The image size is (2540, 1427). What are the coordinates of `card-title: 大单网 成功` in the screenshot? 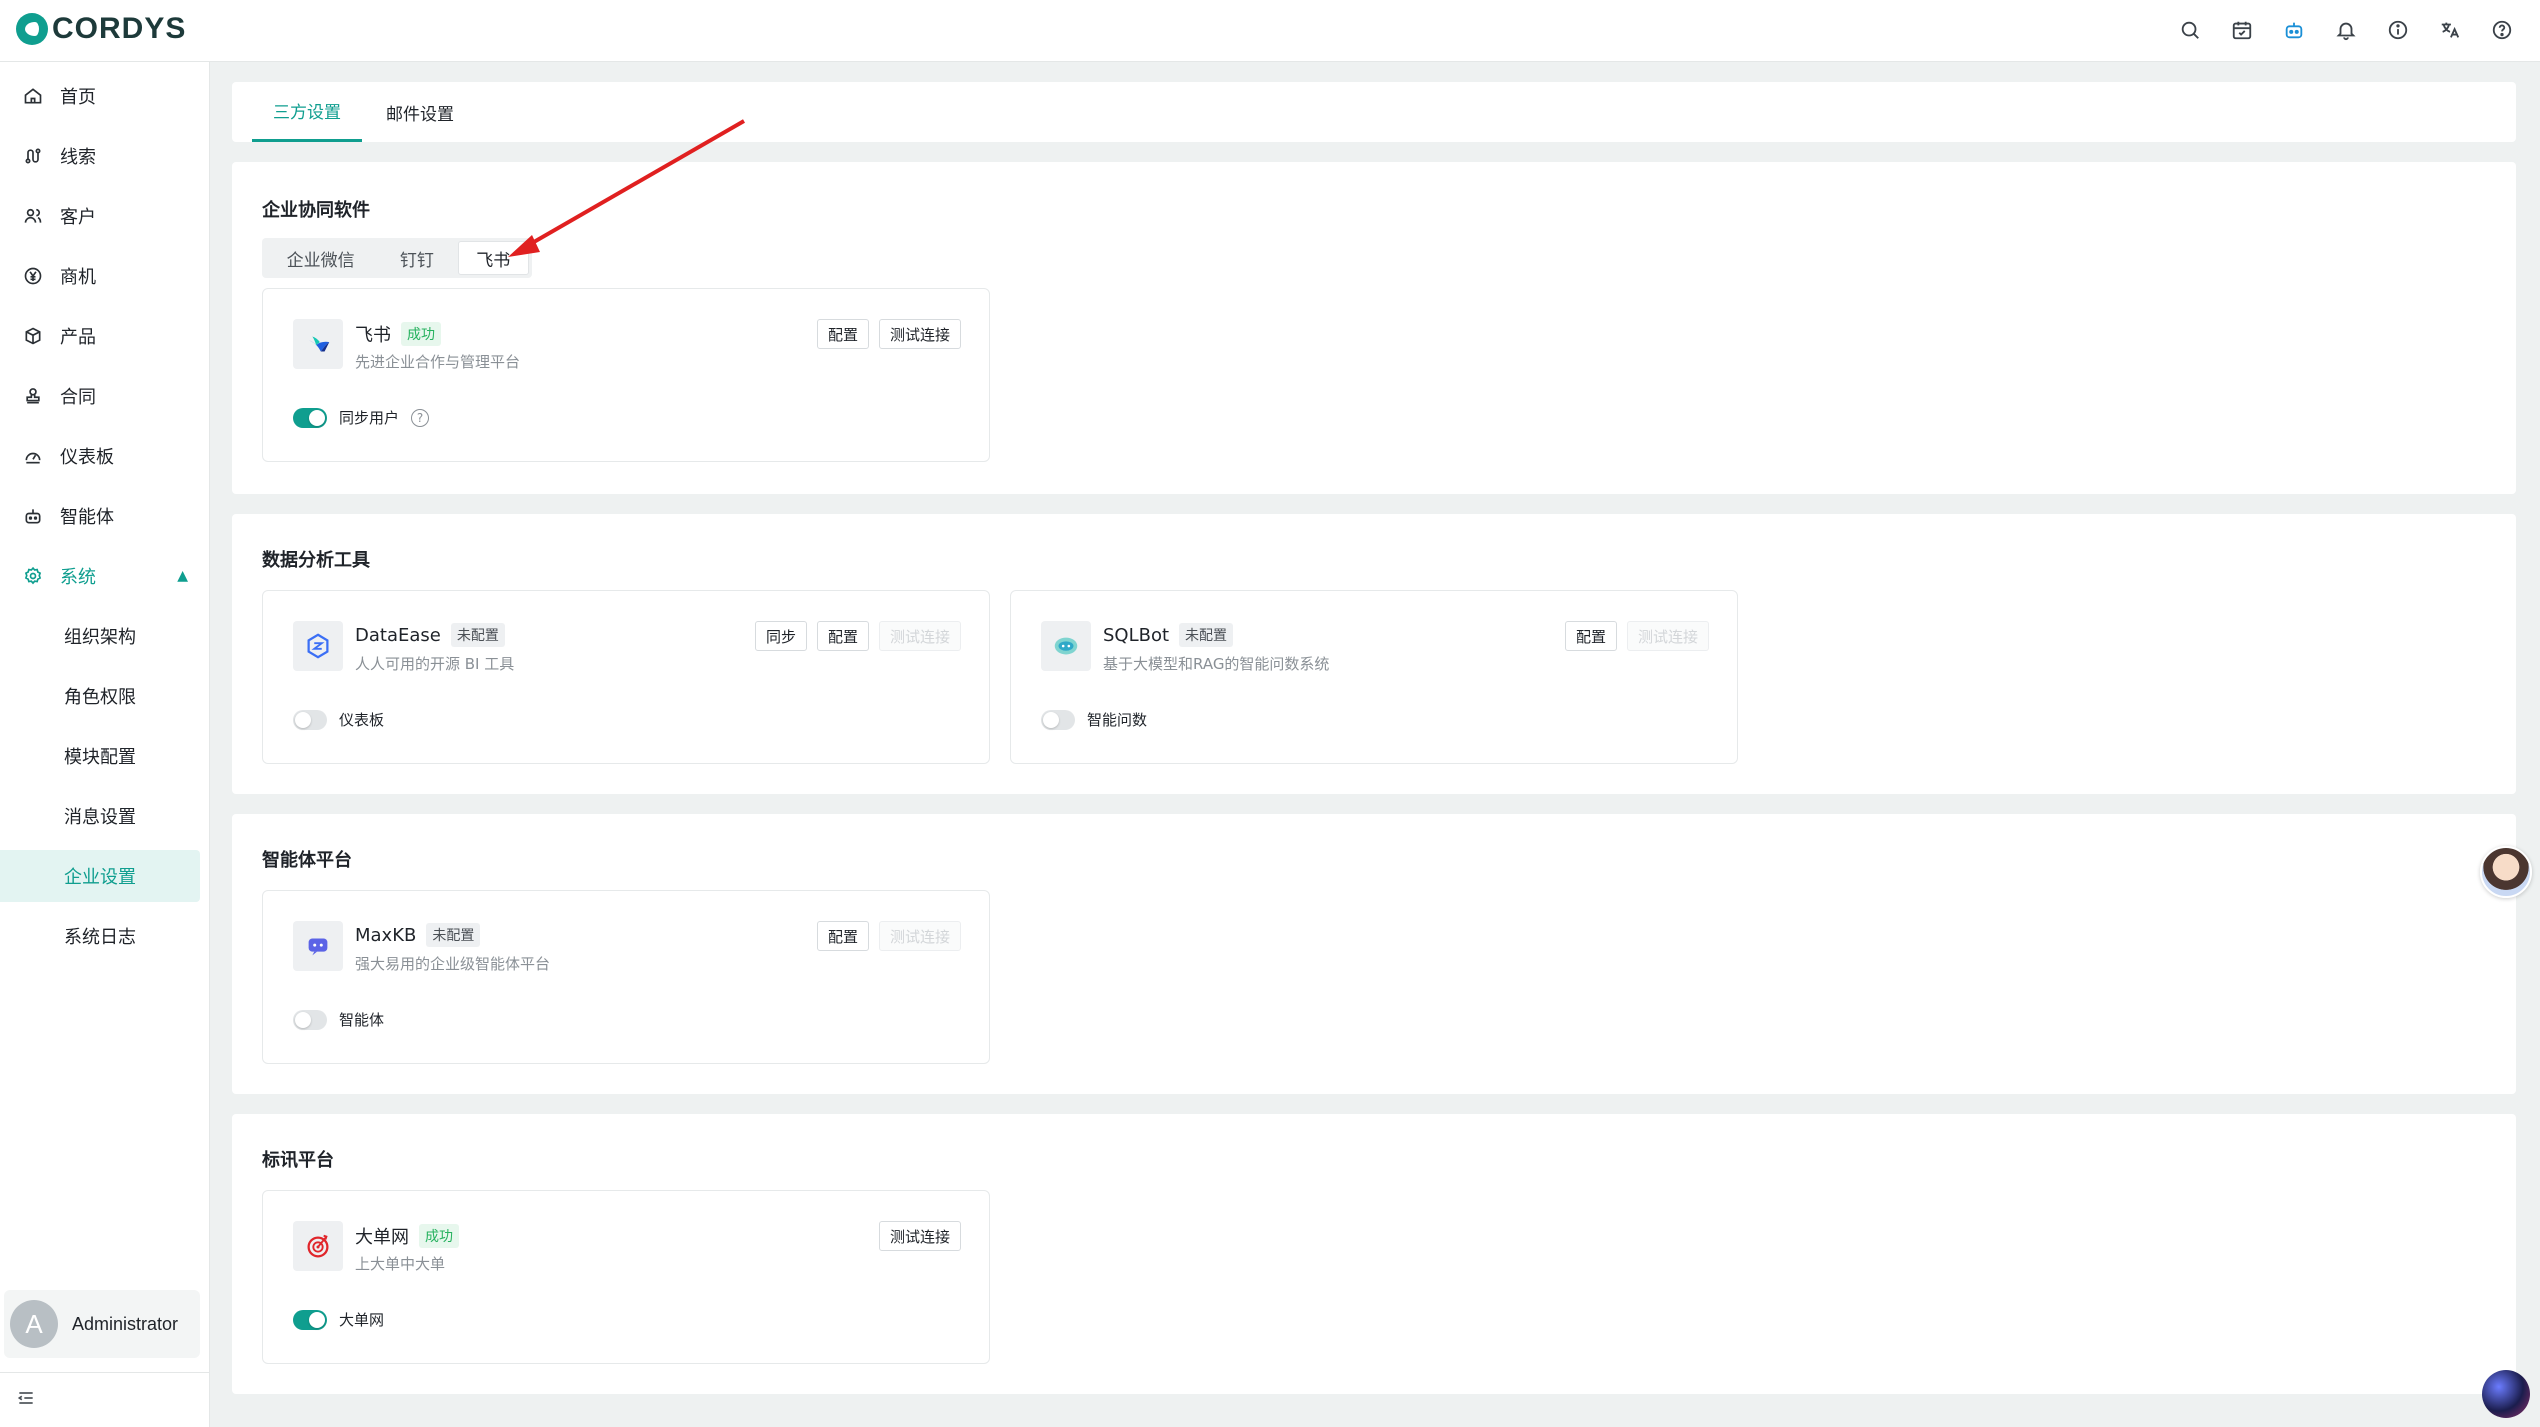 It's located at (407, 1236).